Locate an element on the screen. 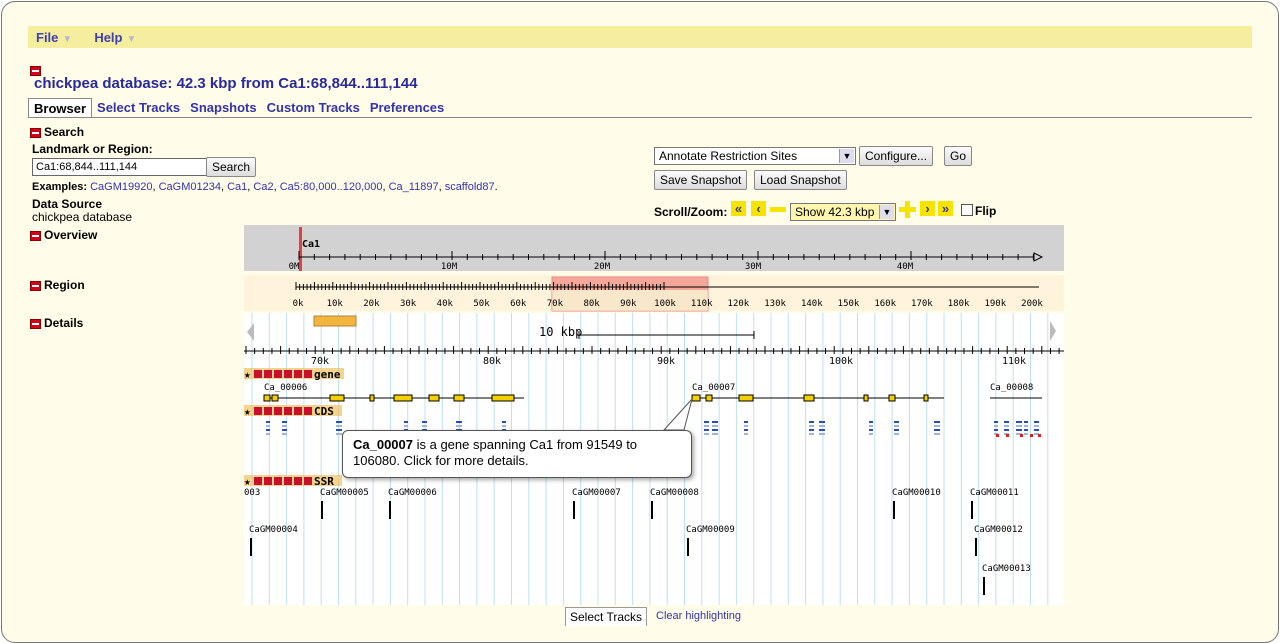 The width and height of the screenshot is (1281, 643). example-link: Ca2 is located at coordinates (263, 187).